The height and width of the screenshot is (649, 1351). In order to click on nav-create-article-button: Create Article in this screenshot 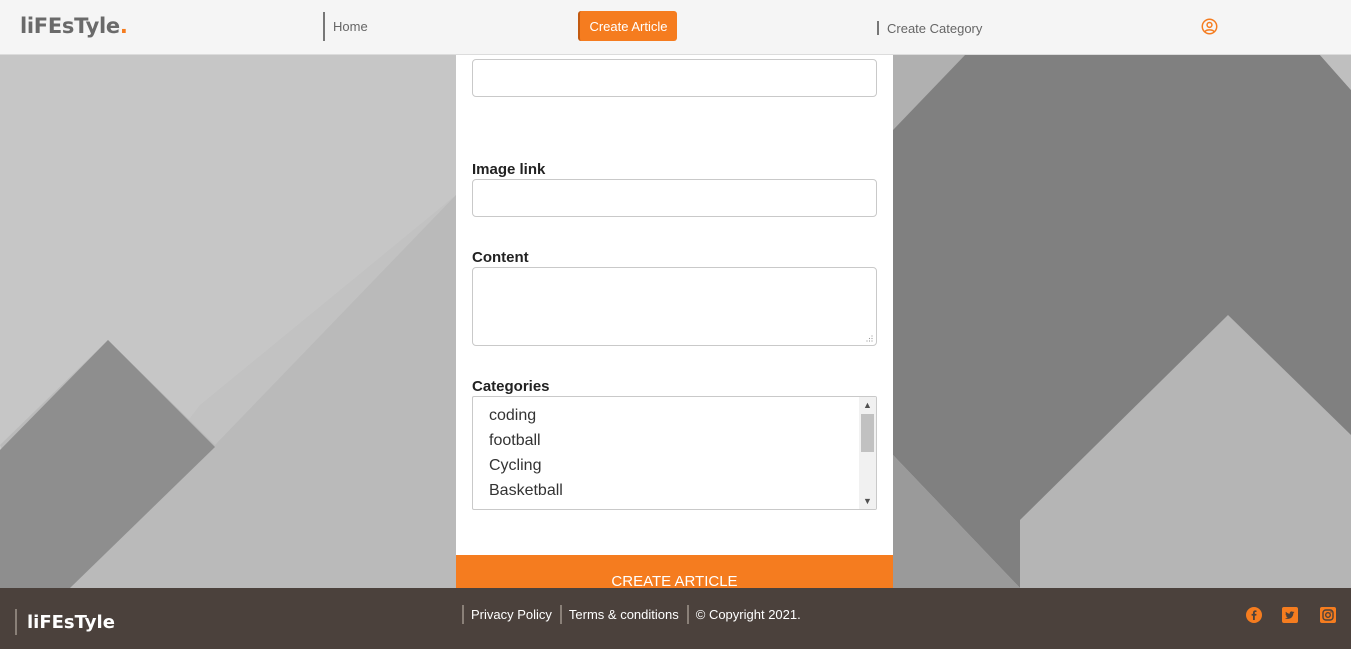, I will do `click(627, 26)`.